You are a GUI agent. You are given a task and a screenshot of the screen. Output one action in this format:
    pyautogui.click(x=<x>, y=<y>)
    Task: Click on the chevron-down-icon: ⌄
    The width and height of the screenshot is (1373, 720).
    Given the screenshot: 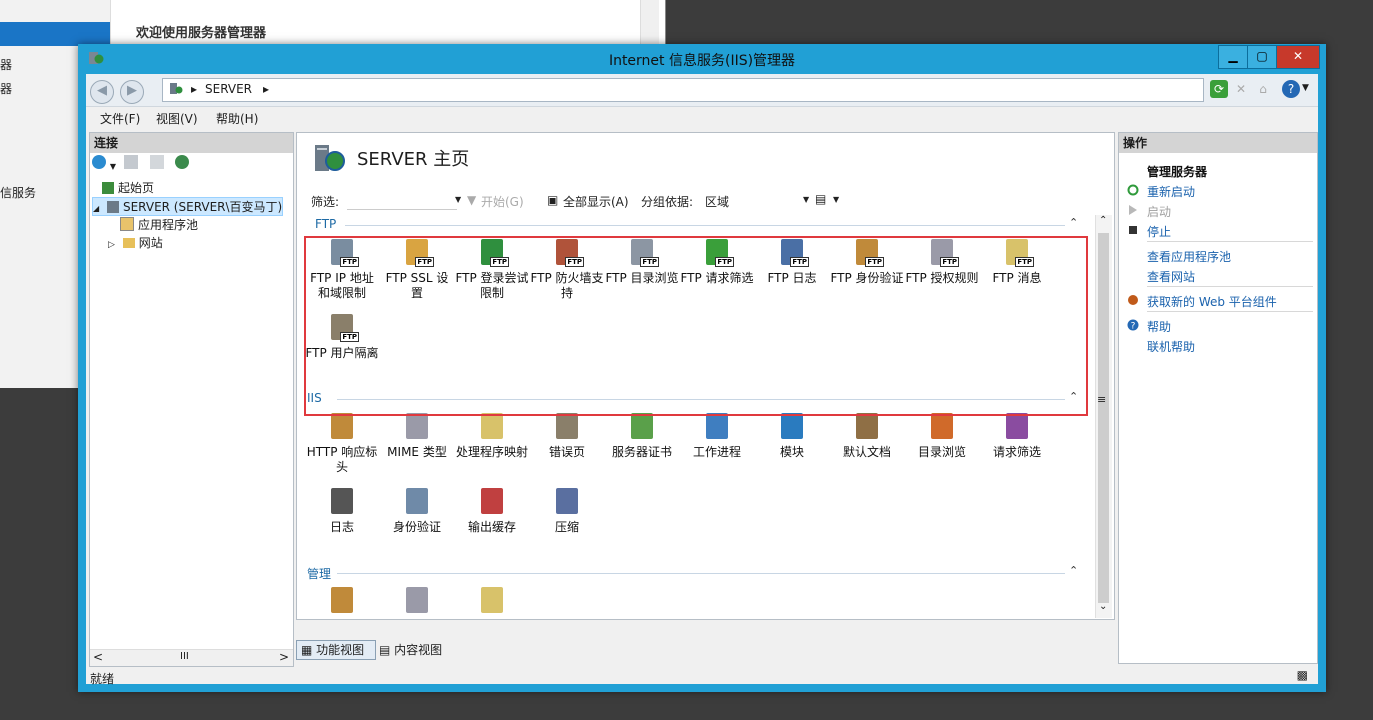 What is the action you would take?
    pyautogui.click(x=1103, y=606)
    